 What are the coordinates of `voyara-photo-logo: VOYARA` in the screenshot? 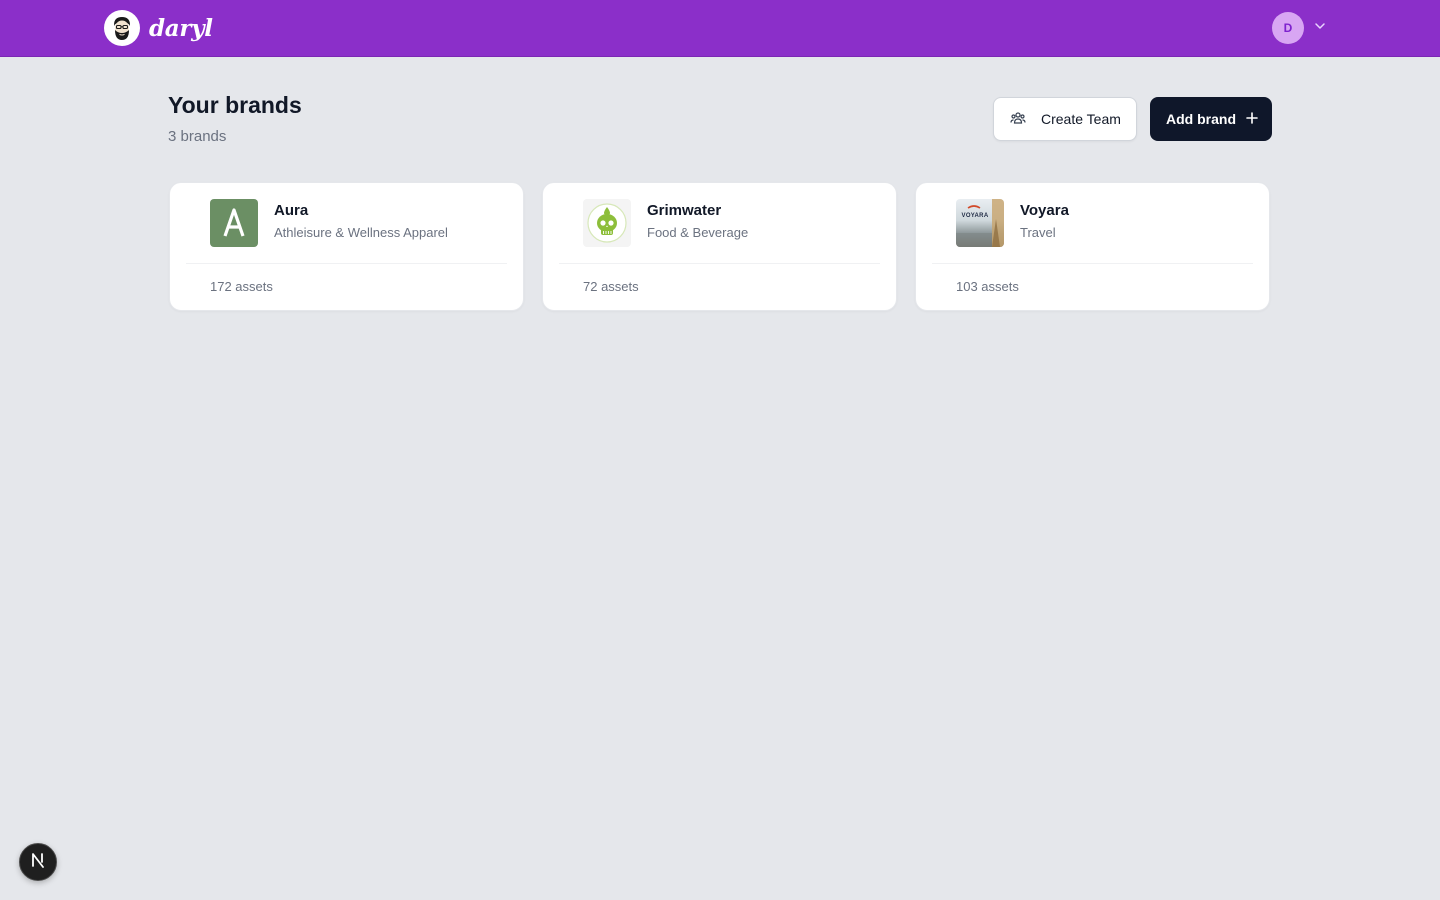 It's located at (980, 223).